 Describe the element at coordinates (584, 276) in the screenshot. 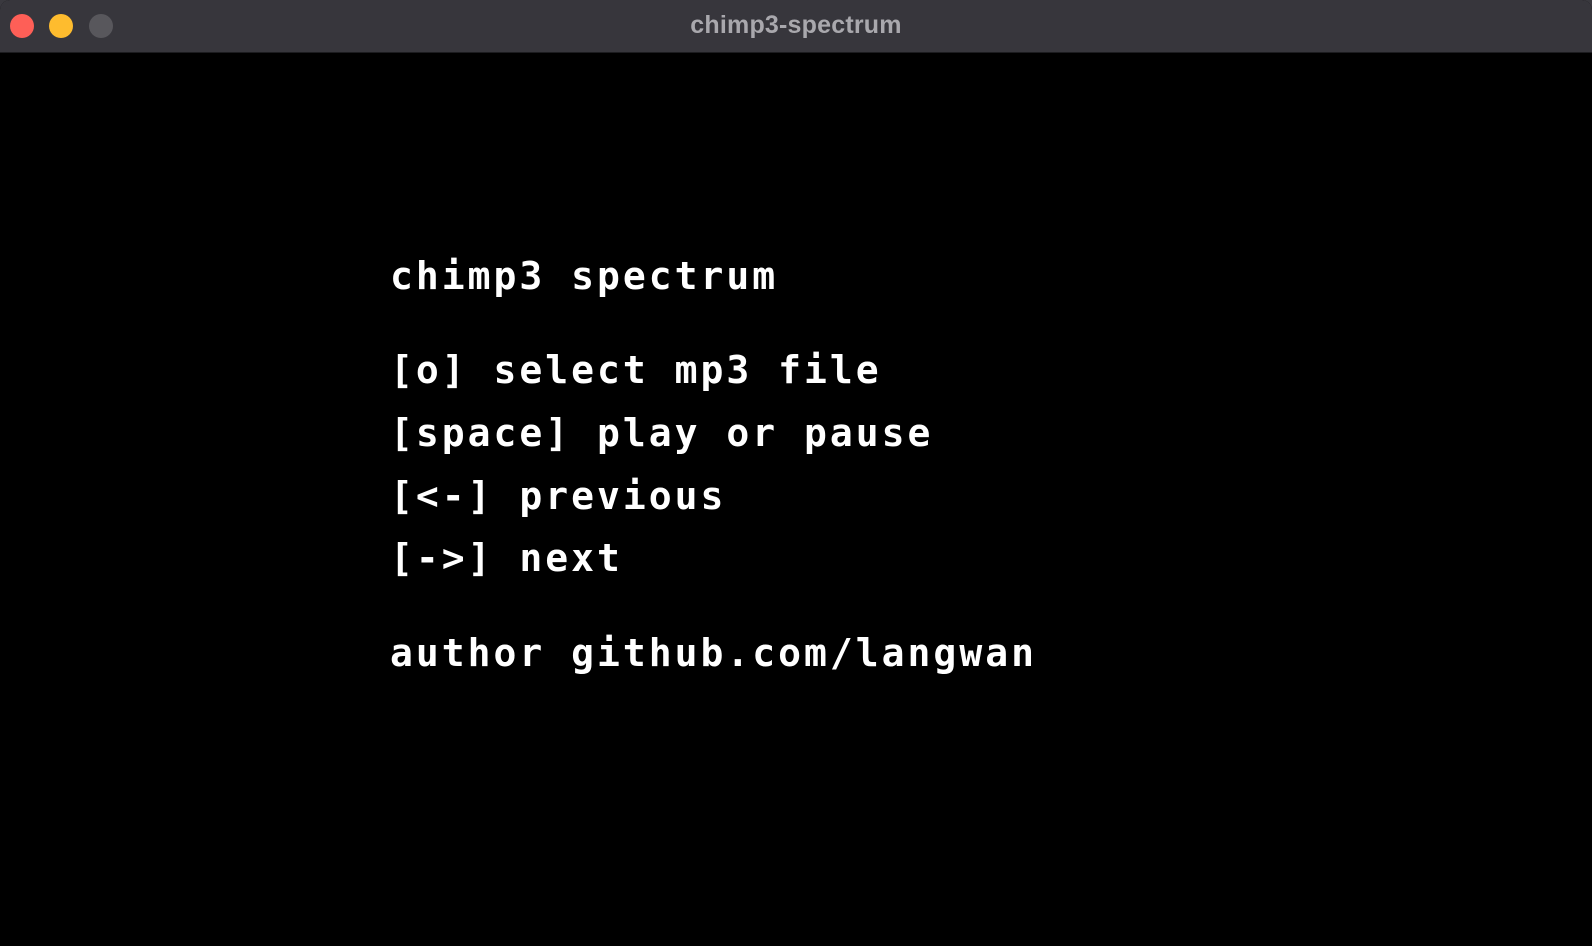

I see `app-title: chimp3 spectrum` at that location.